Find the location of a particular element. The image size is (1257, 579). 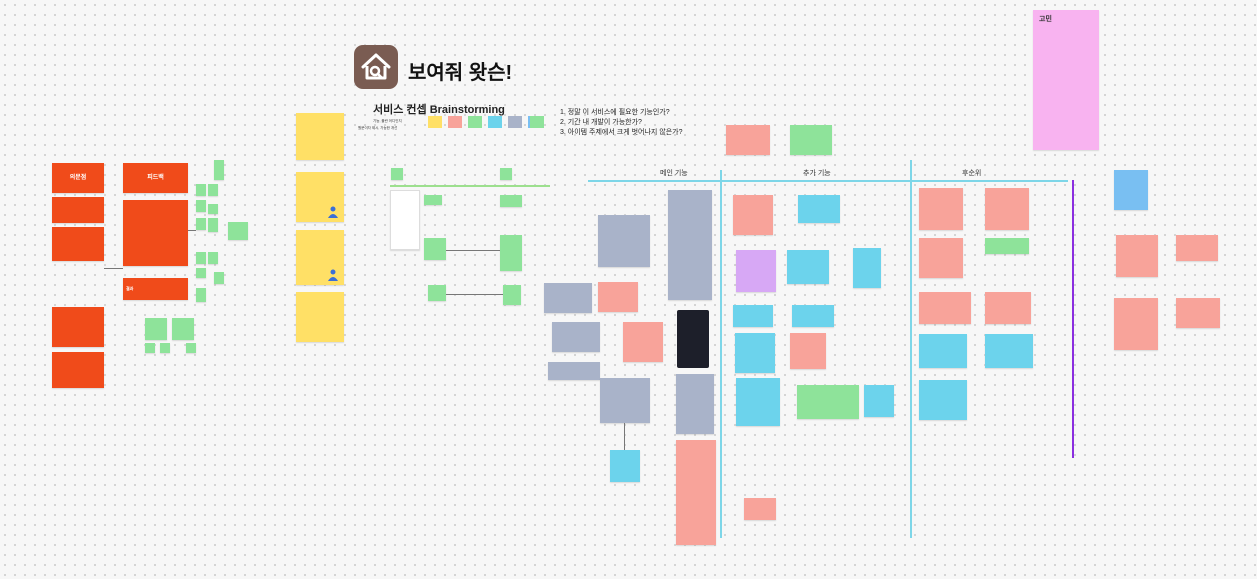

house-search-icon is located at coordinates (376, 66).